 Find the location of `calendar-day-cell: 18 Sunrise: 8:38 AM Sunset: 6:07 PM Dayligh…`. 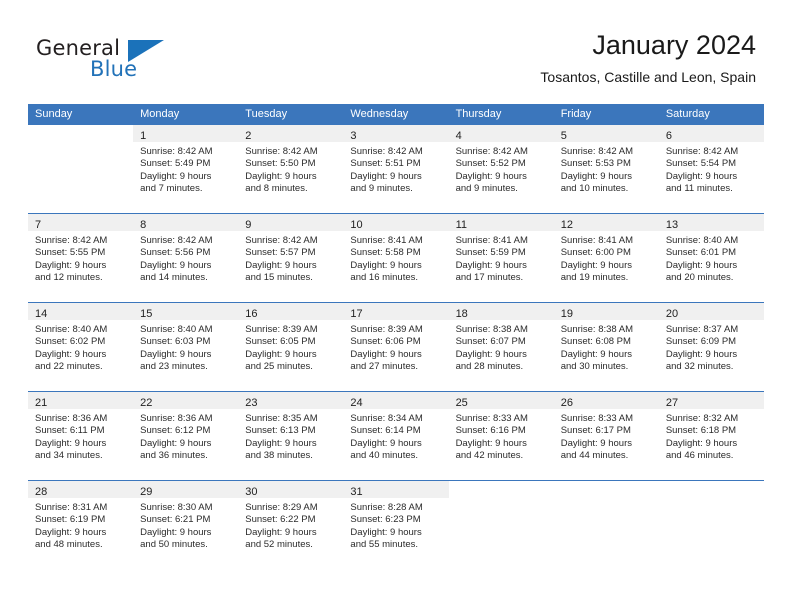

calendar-day-cell: 18 Sunrise: 8:38 AM Sunset: 6:07 PM Dayligh… is located at coordinates (501, 347).